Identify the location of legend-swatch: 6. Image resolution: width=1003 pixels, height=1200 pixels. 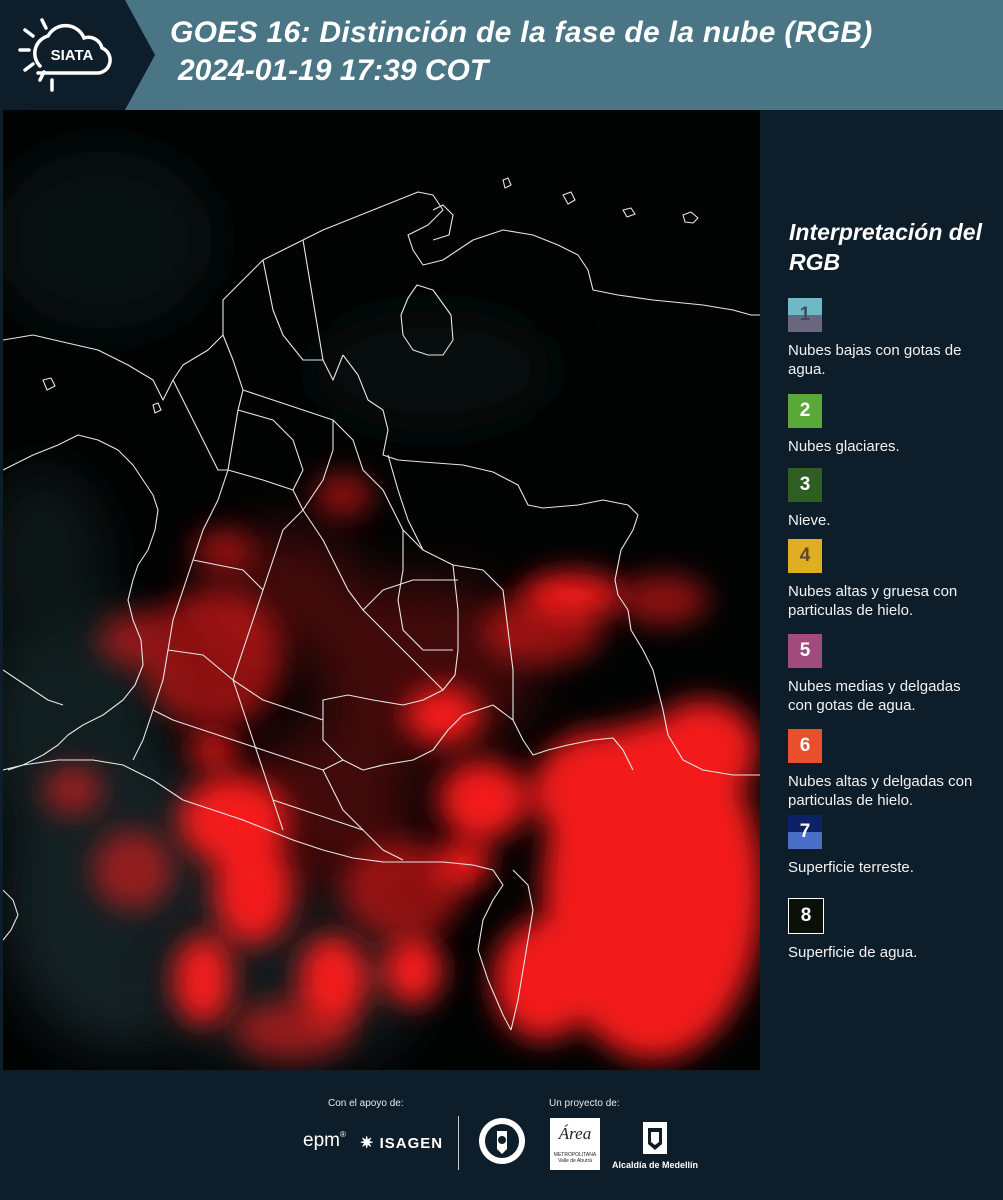
(805, 746).